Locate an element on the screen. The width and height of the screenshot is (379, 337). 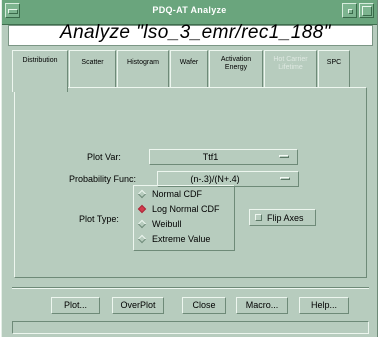
close-button: Close is located at coordinates (204, 305).